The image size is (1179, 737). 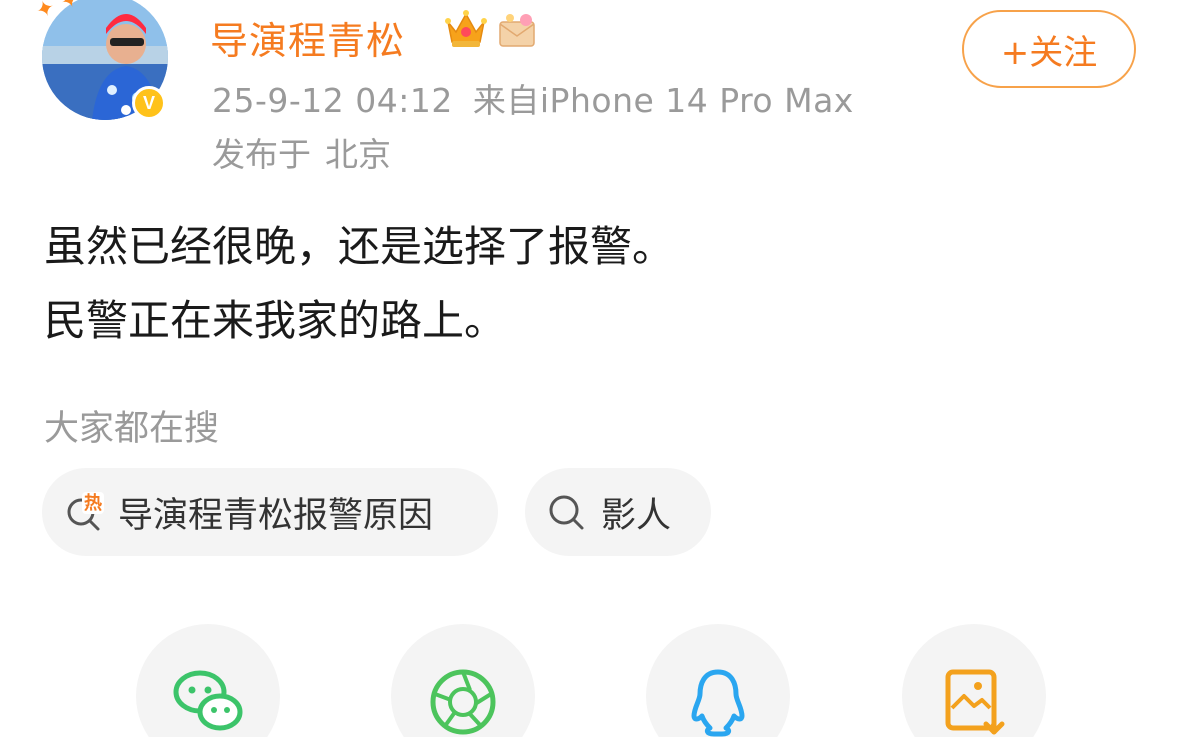 I want to click on envelope-icon, so click(x=517, y=30).